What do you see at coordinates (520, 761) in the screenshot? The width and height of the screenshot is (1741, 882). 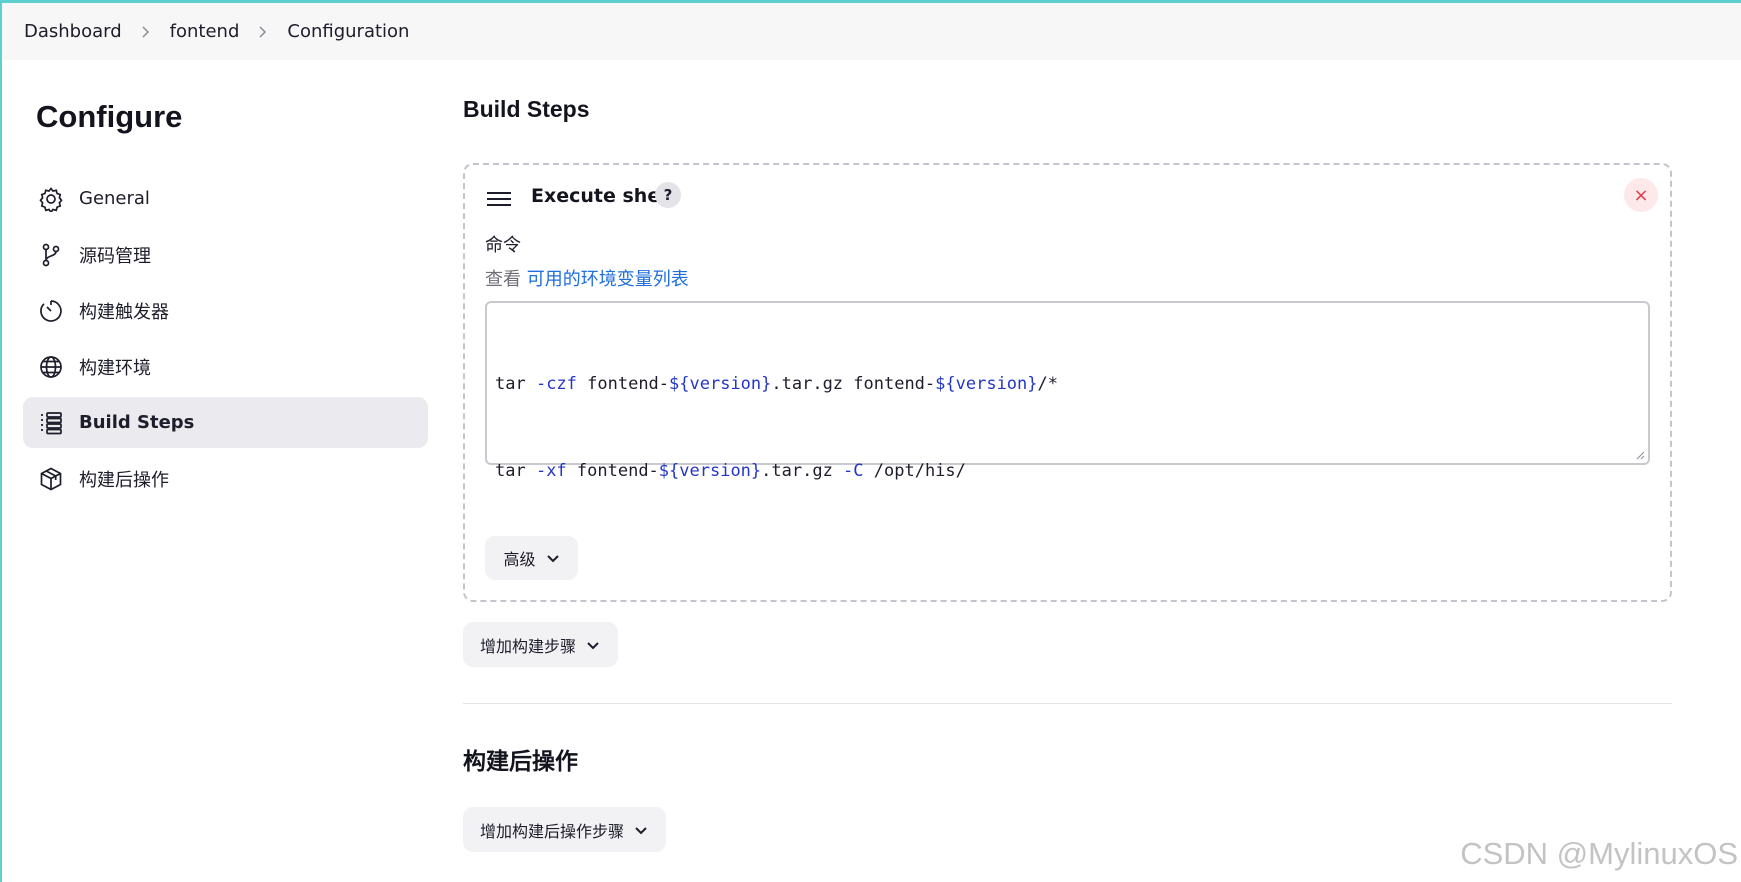 I see `post-build-title: 构建后操作` at bounding box center [520, 761].